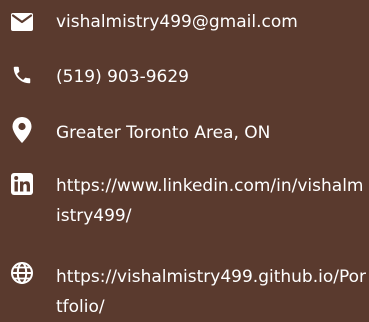  Describe the element at coordinates (211, 22) in the screenshot. I see `email-link: vishalmistry499@gmail.com` at that location.